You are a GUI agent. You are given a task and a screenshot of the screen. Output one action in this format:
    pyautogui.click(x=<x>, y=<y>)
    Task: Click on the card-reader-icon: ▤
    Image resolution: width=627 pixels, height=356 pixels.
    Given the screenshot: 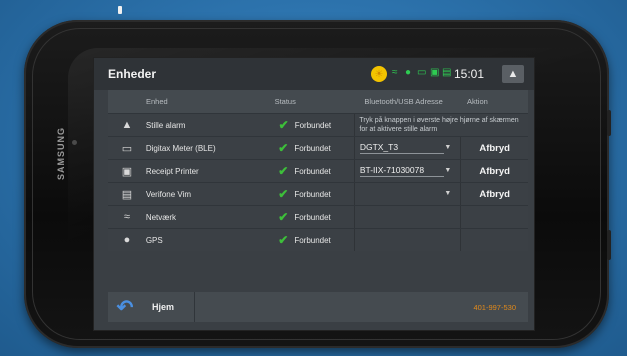 What is the action you would take?
    pyautogui.click(x=127, y=194)
    